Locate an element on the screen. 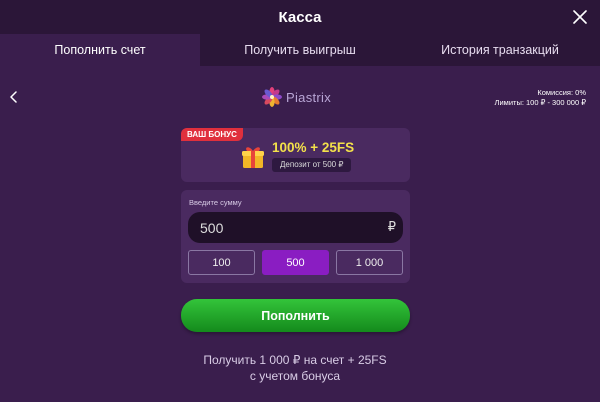  bonus-deposit-note: Депозит от 500 ₽ is located at coordinates (312, 165).